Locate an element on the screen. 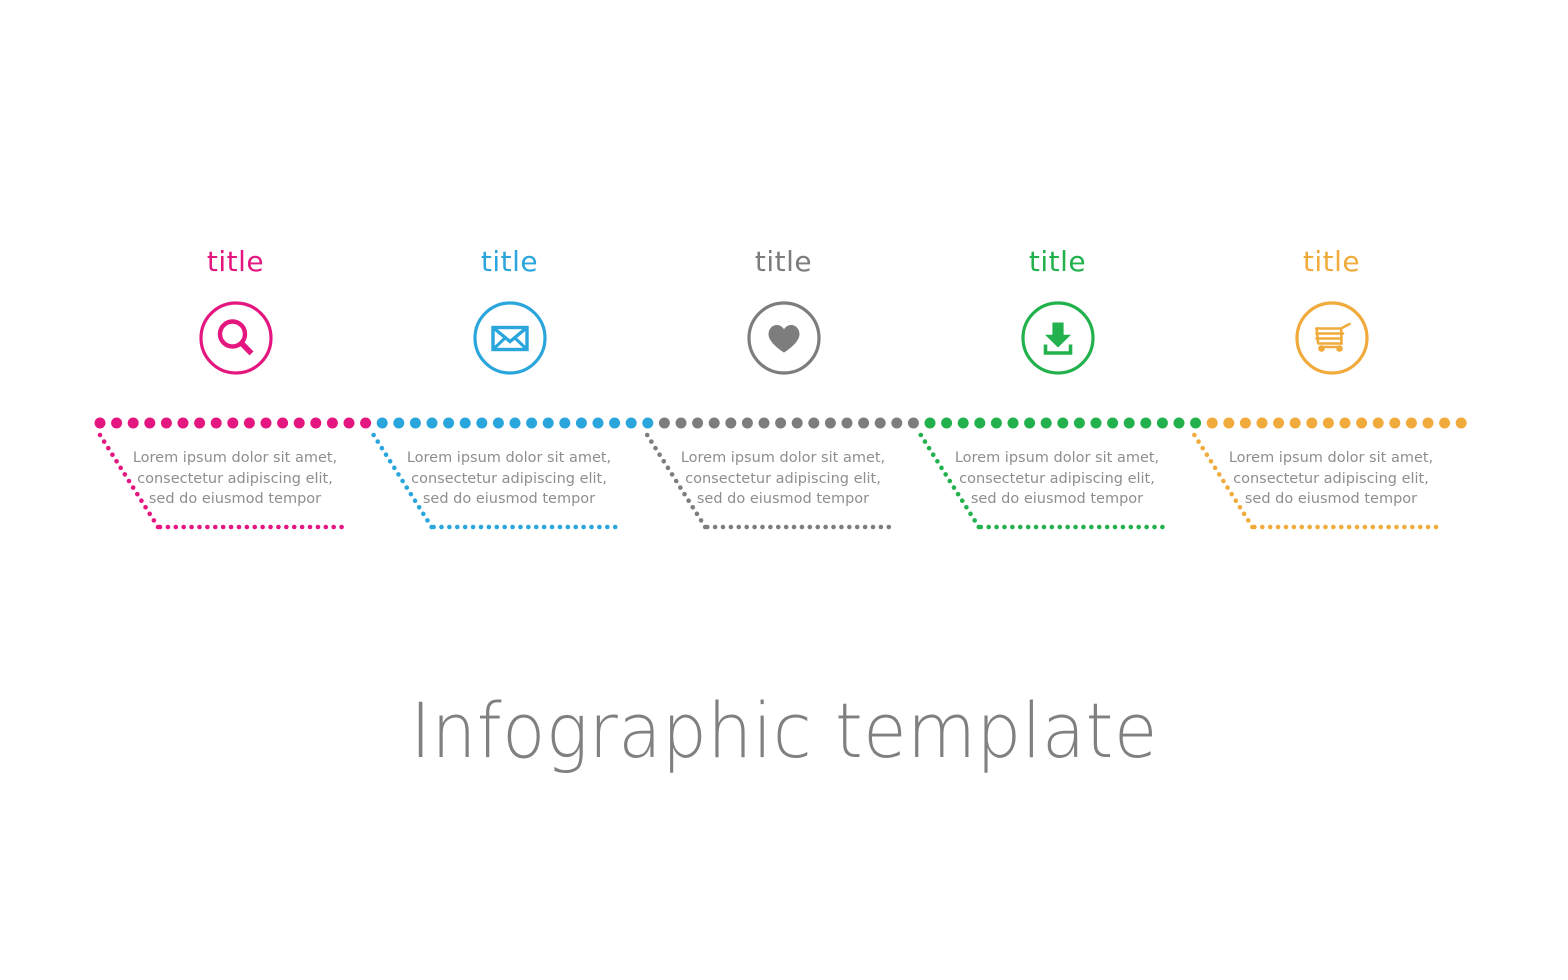 The width and height of the screenshot is (1568, 980). segment-1-line-2: consectetur adipiscing elit, is located at coordinates (235, 478).